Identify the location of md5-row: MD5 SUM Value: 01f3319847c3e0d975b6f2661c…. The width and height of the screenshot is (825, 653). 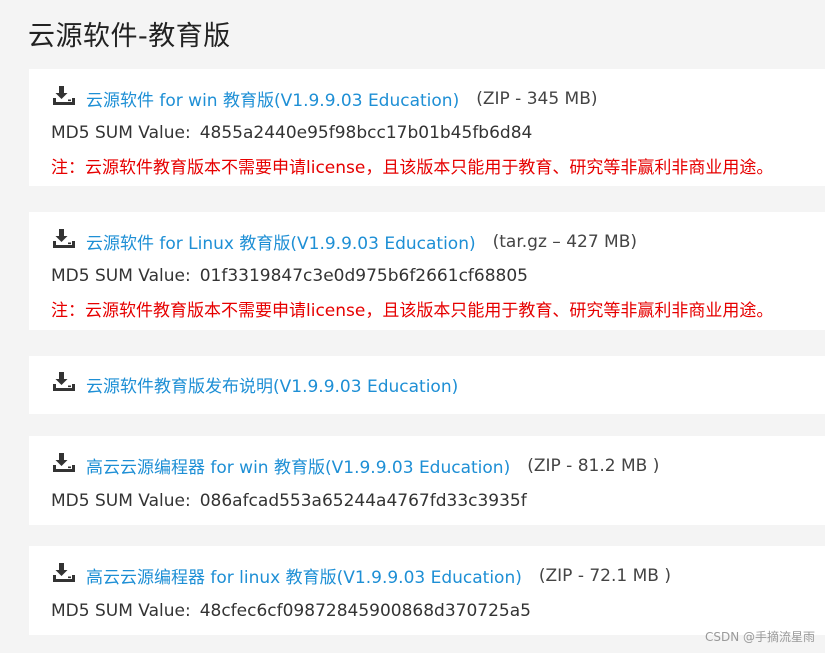
(289, 276).